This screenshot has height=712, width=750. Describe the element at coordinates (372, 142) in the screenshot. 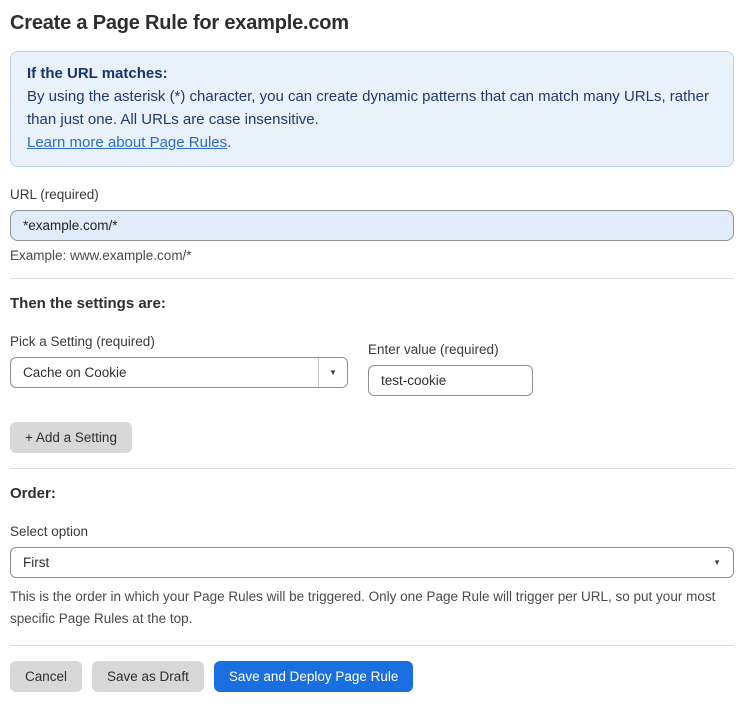

I see `info-link-row: Learn more about Page Rules.` at that location.